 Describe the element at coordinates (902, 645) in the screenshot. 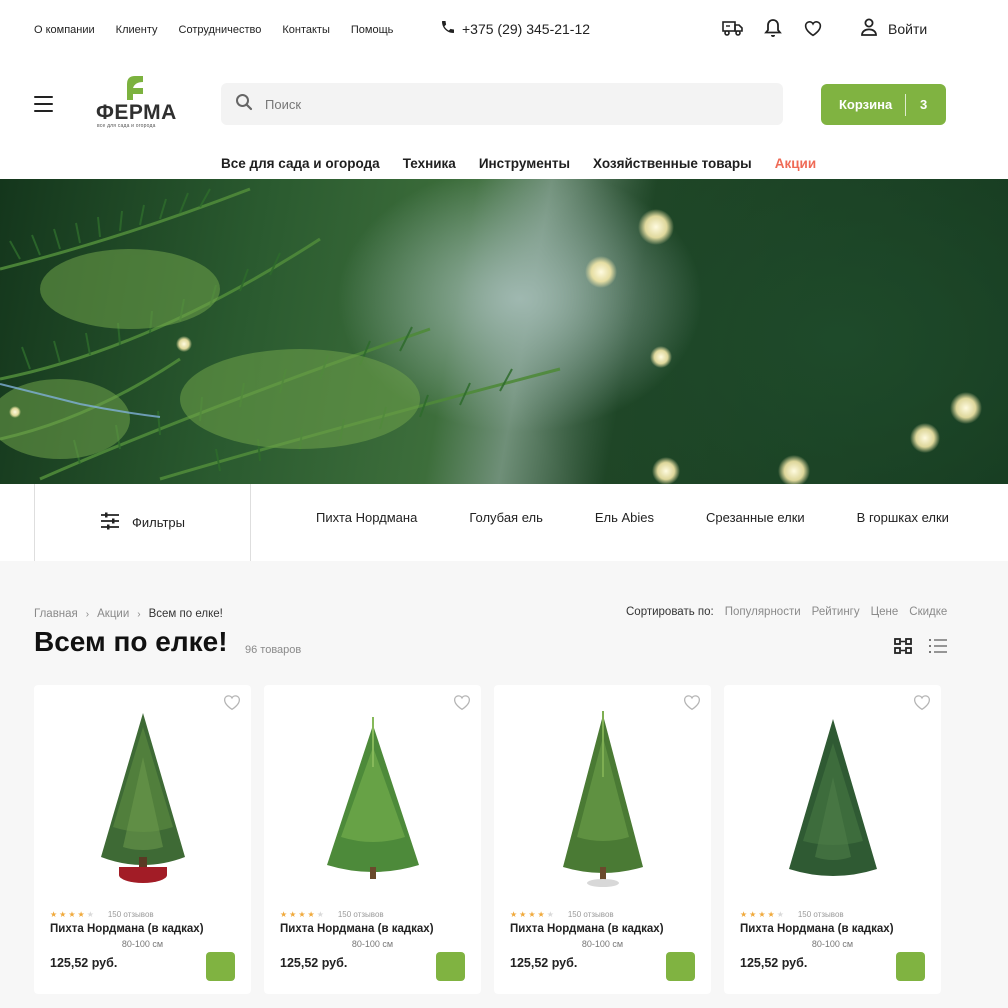

I see `grid-view-icon` at that location.